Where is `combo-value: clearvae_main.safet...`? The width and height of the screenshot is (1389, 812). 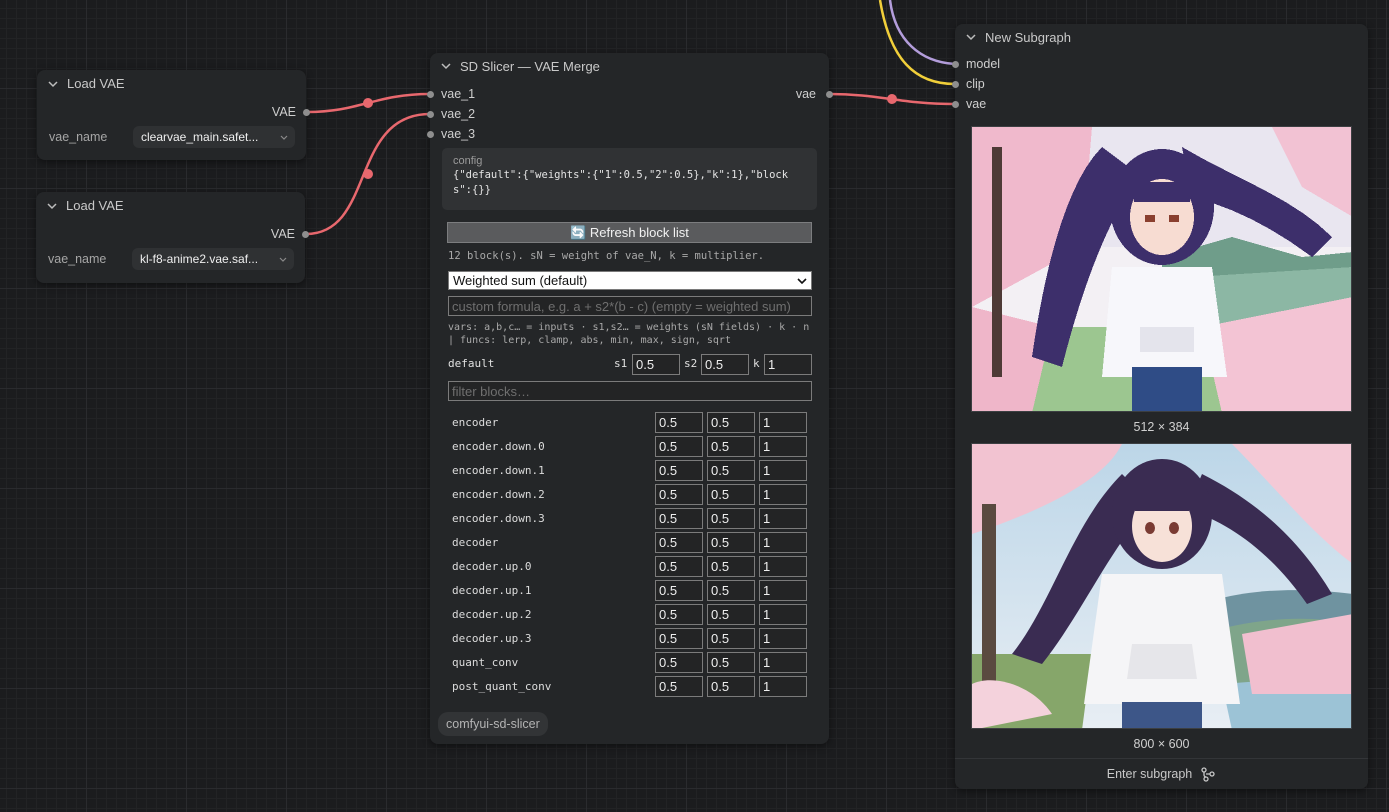
combo-value: clearvae_main.safet... is located at coordinates (200, 137).